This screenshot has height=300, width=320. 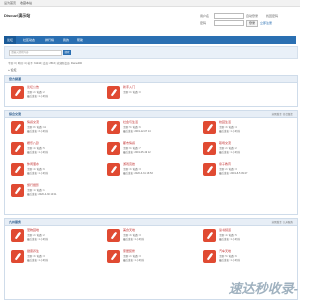 What do you see at coordinates (33, 230) in the screenshot?
I see `forum-name: 宠物园地` at bounding box center [33, 230].